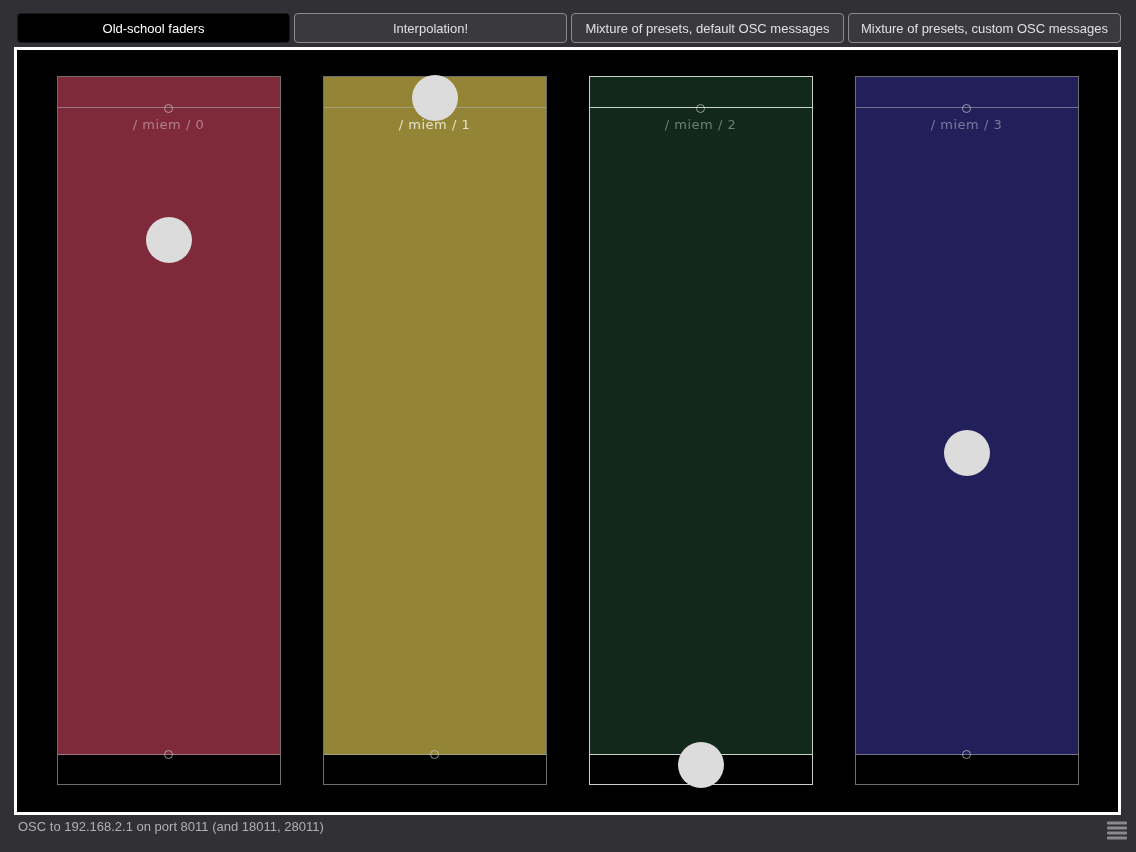 The image size is (1136, 852). I want to click on fader-label: / miem / 2, so click(700, 124).